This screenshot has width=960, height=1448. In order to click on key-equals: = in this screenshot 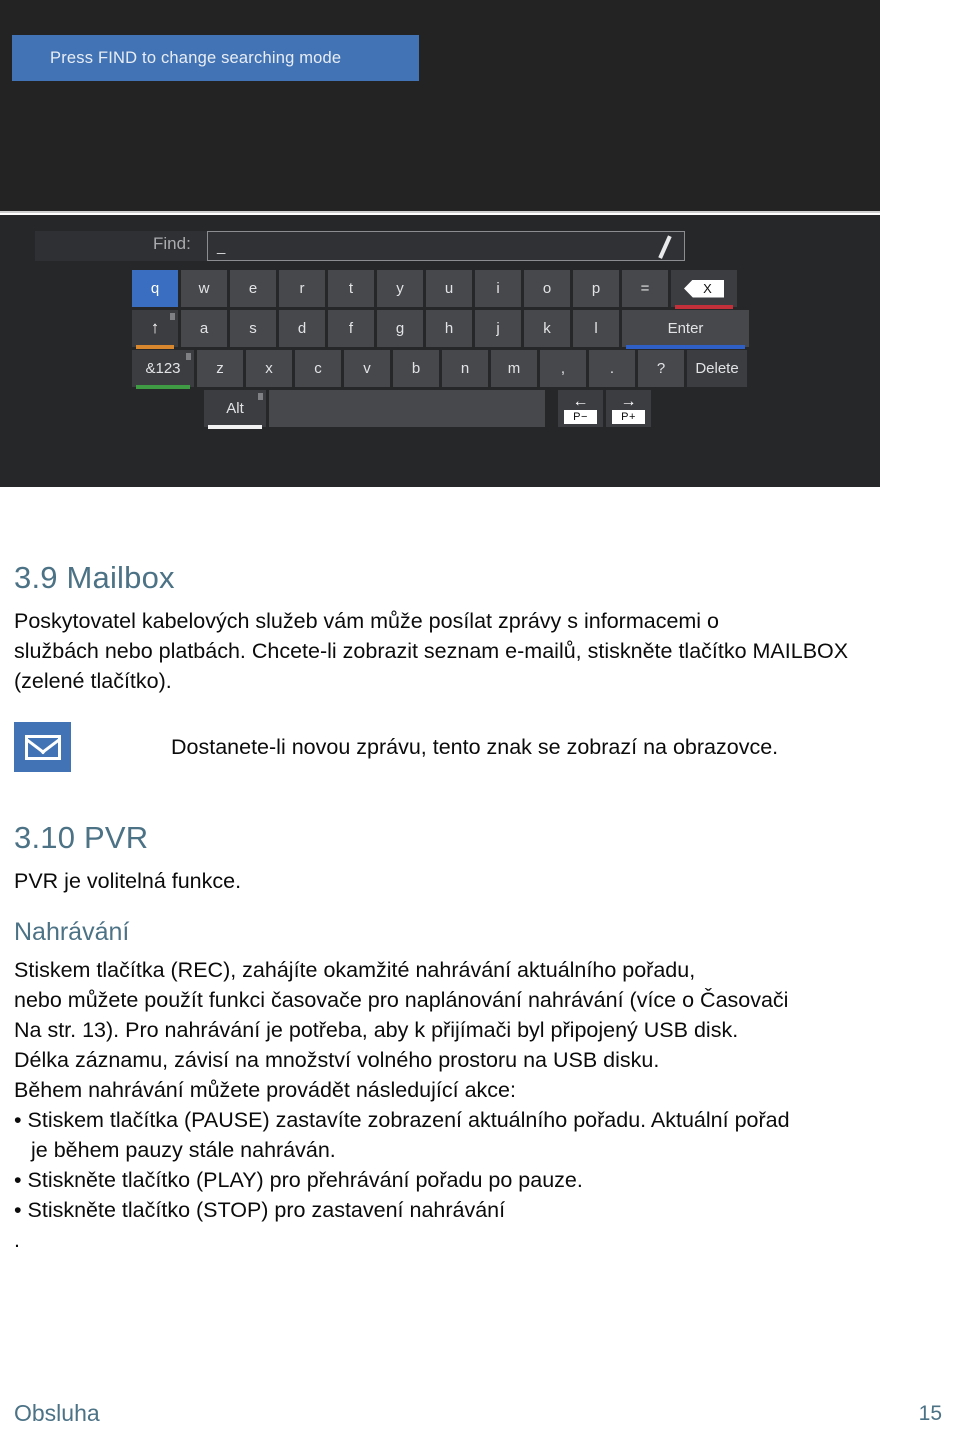, I will do `click(645, 288)`.